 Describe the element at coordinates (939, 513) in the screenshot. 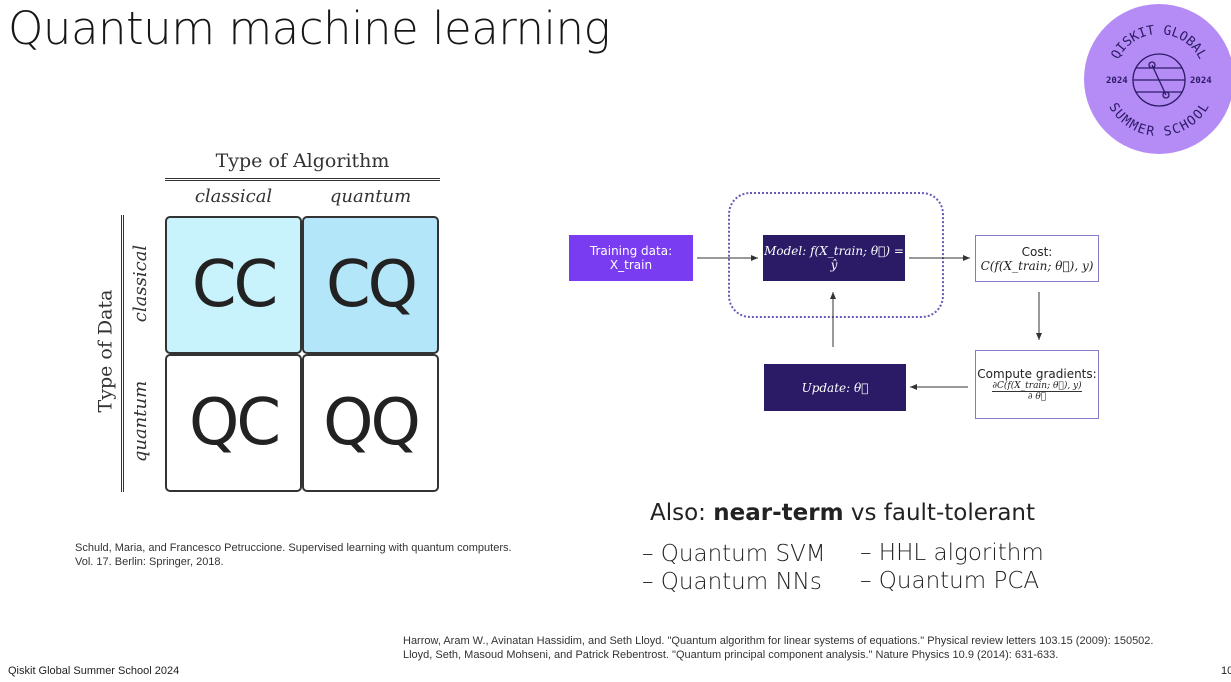

I see `also-suffix: vs fault-tolerant` at that location.